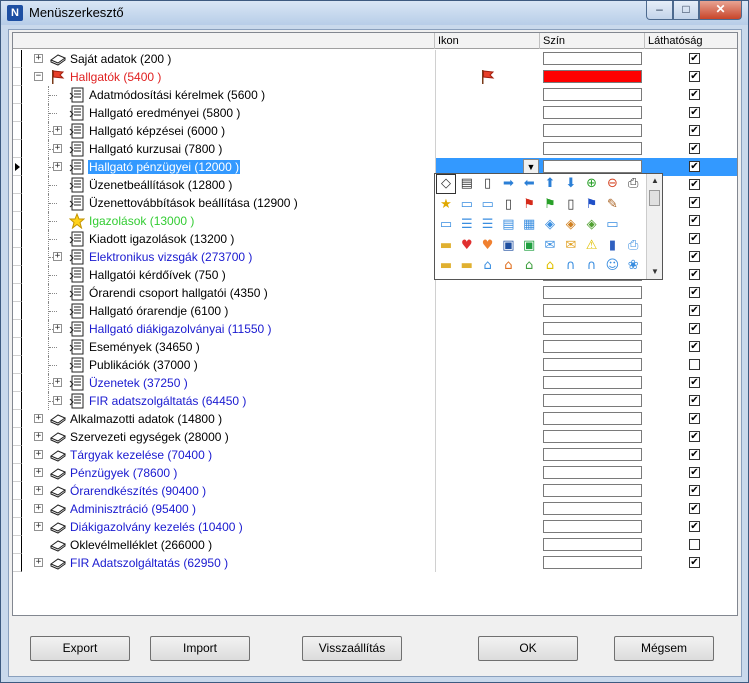 The image size is (749, 683). I want to click on tree-cell: Hallgatói kérdőívek (750 ), so click(229, 275).